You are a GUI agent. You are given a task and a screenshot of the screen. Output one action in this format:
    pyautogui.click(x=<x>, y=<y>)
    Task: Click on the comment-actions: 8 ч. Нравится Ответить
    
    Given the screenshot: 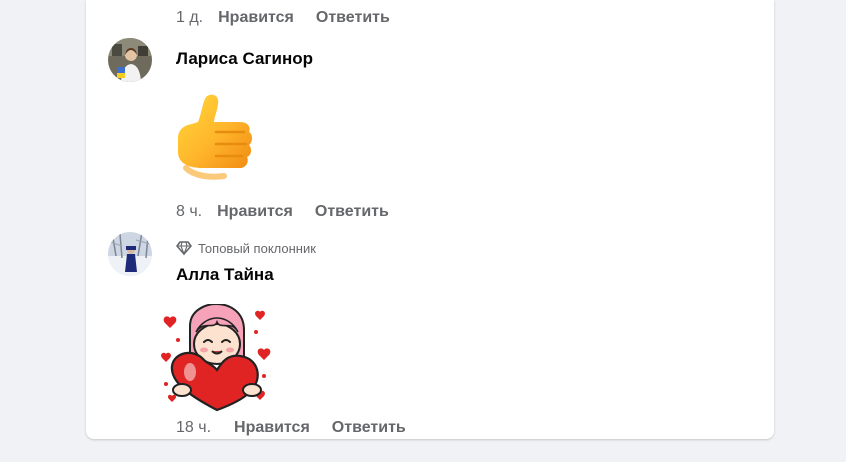 What is the action you would take?
    pyautogui.click(x=293, y=212)
    